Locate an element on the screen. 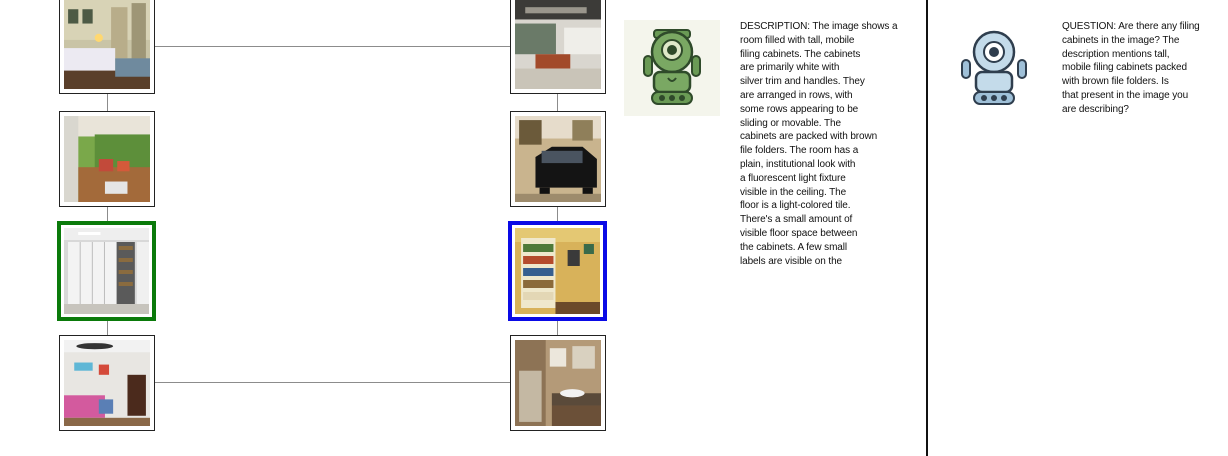 Image resolution: width=1228 pixels, height=456 pixels. description-line: There's a small amount of is located at coordinates (796, 220).